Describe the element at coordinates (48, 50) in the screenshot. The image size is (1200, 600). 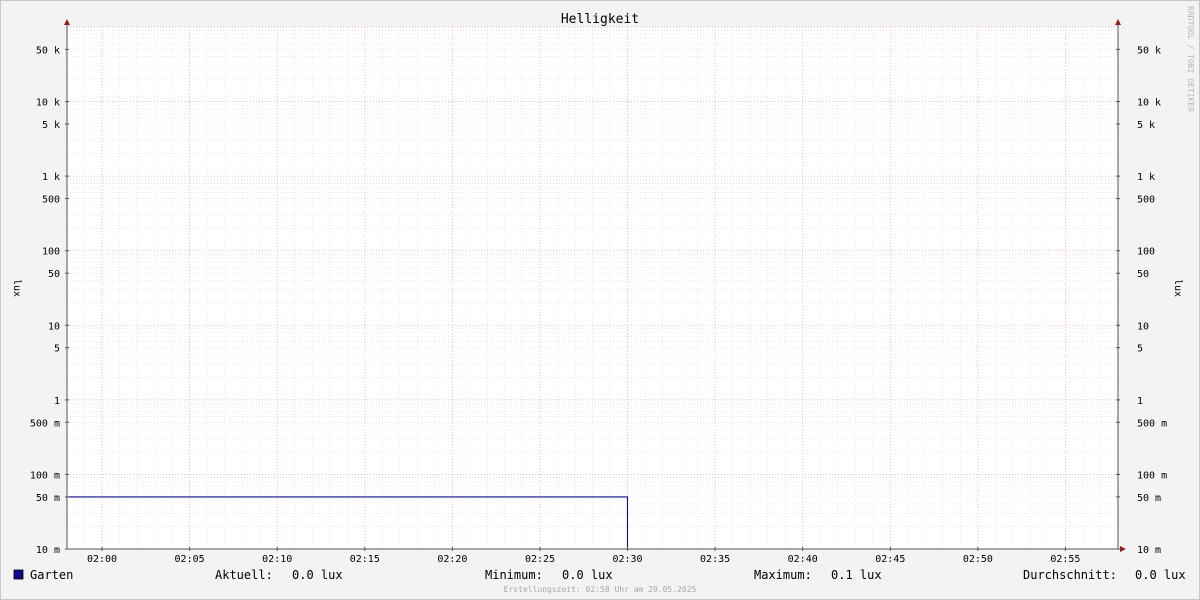
I see `y-tick-label-left: 50 k` at that location.